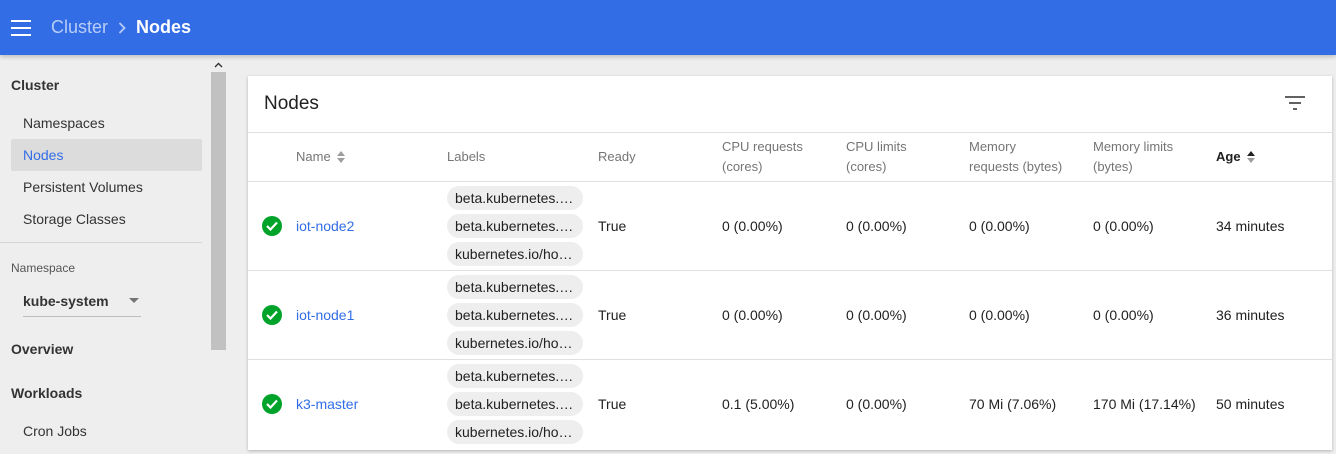 The width and height of the screenshot is (1336, 454). What do you see at coordinates (617, 156) in the screenshot?
I see `column-header-ready: Ready` at bounding box center [617, 156].